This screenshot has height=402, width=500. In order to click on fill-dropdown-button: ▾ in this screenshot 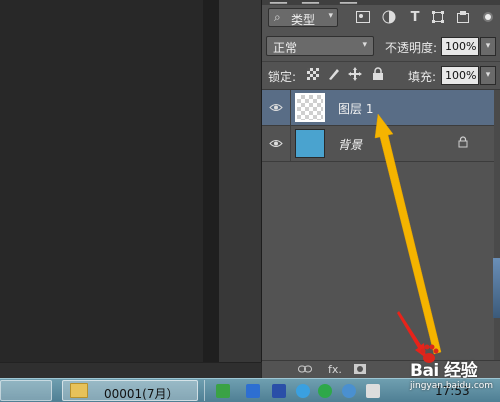, I will do `click(488, 75)`.